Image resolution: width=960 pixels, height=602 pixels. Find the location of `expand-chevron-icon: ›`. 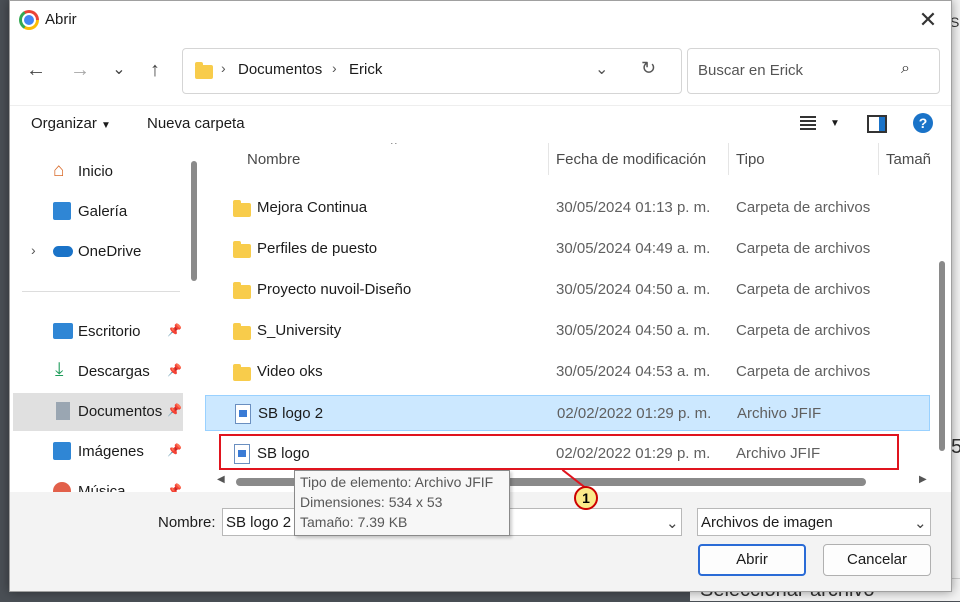

expand-chevron-icon: › is located at coordinates (33, 250).